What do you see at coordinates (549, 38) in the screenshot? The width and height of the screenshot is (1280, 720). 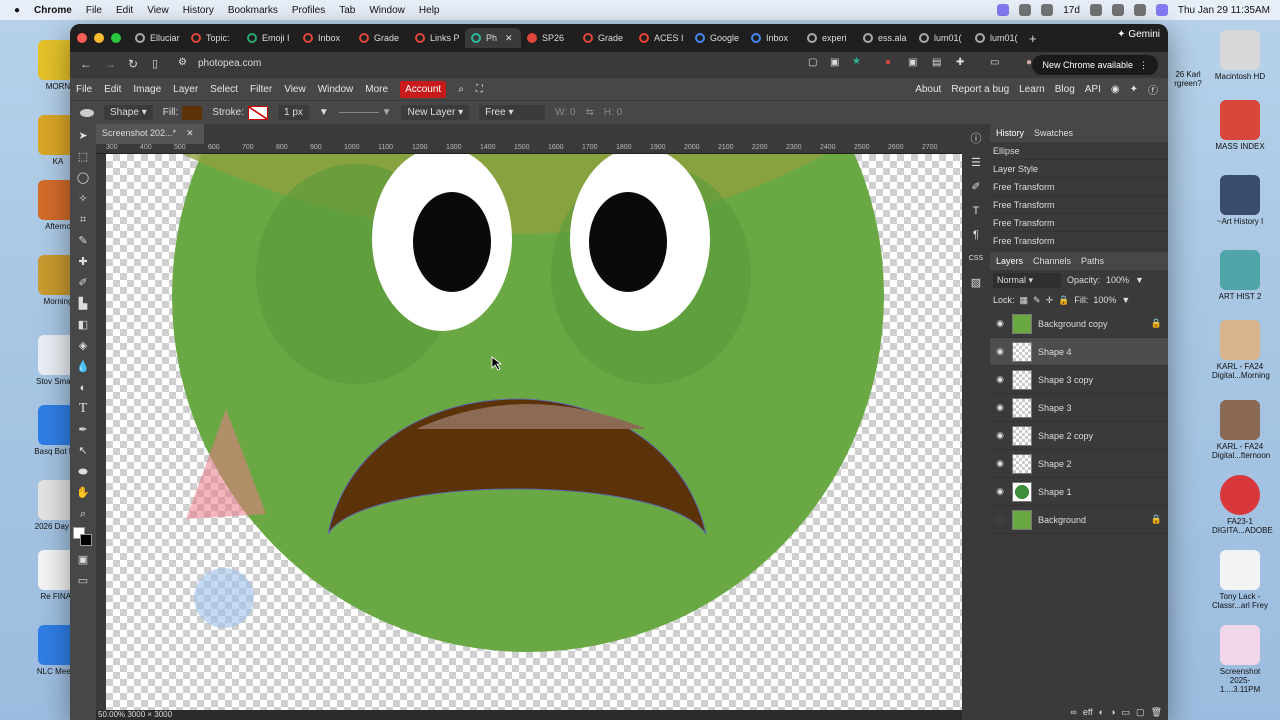 I see `browser-tab: SP26` at bounding box center [549, 38].